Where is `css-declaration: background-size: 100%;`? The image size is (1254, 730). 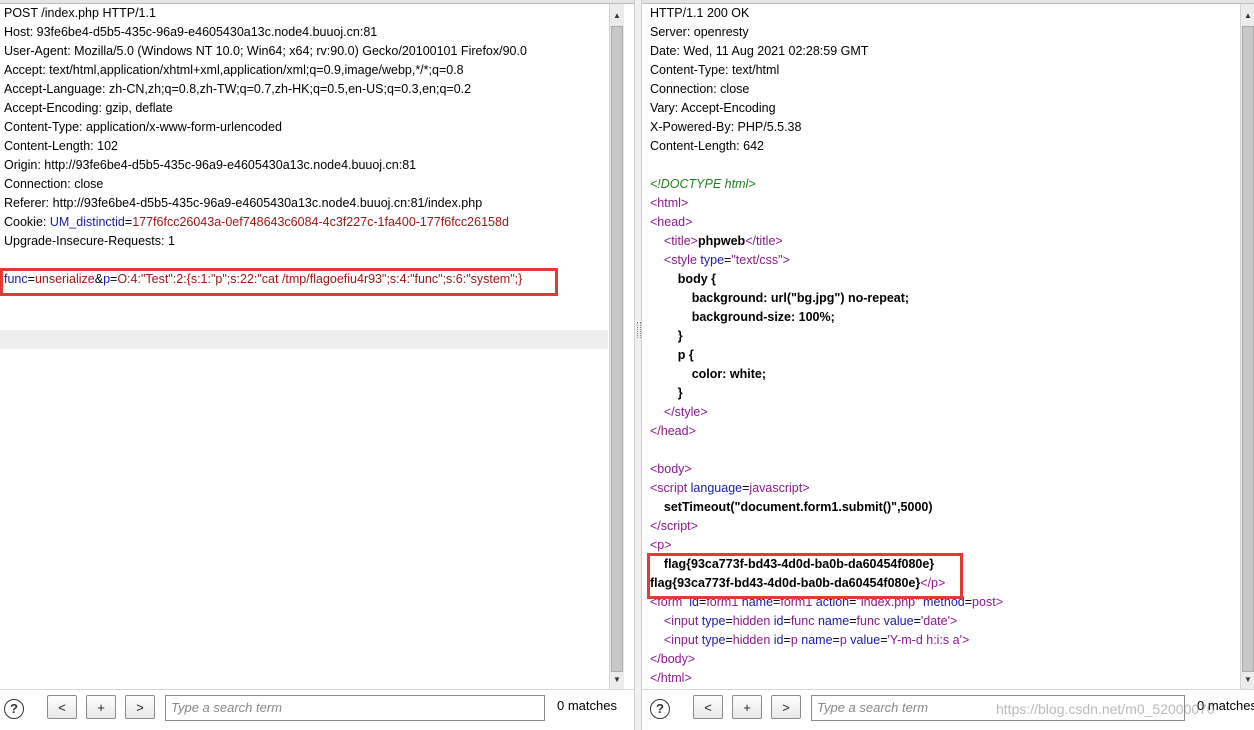
css-declaration: background-size: 100%; is located at coordinates (763, 317).